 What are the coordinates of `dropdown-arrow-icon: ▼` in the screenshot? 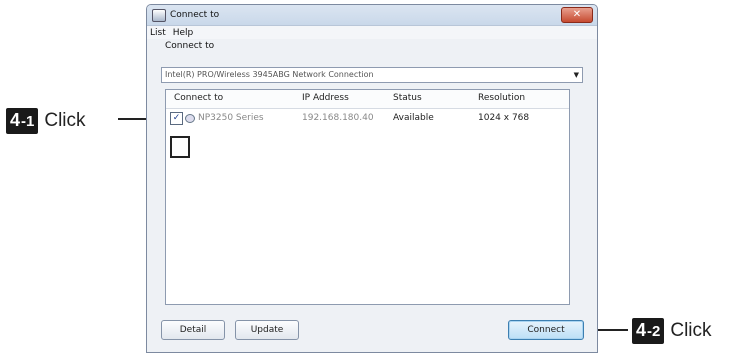 It's located at (576, 75).